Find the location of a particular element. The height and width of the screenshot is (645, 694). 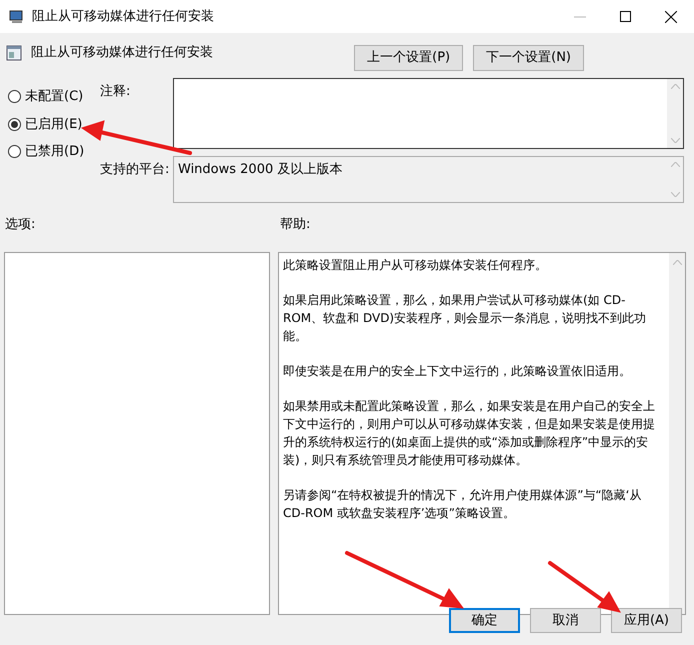

help-paragraph: 此策略设置阻止用户从可移动媒体安装任何程序。 is located at coordinates (415, 265).